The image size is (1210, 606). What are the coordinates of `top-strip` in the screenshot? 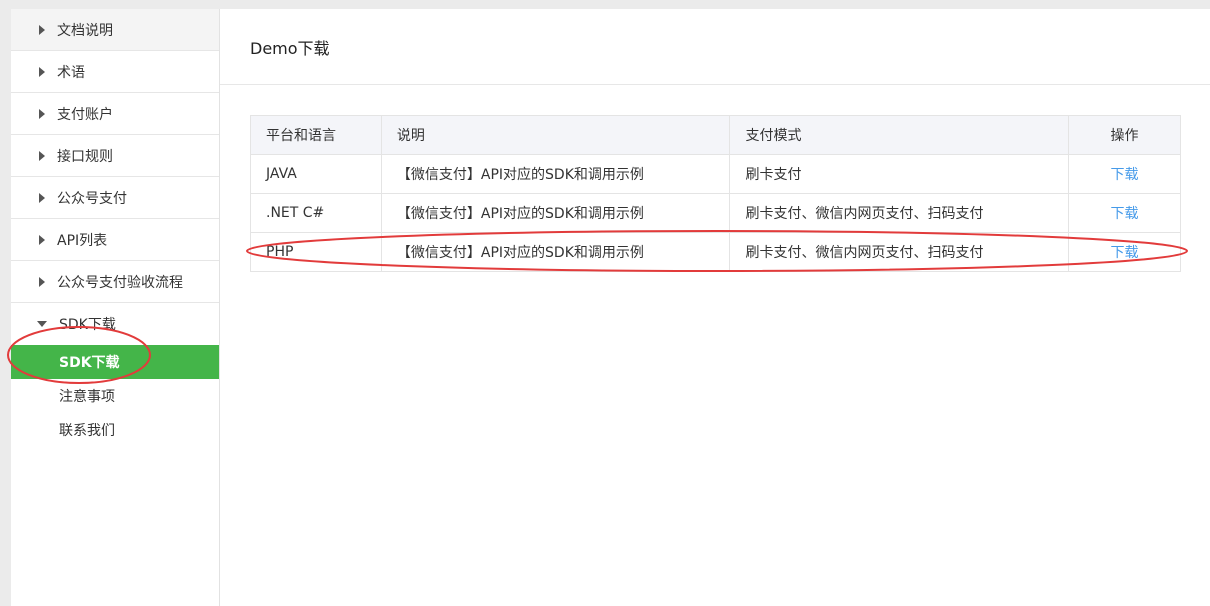 It's located at (605, 4).